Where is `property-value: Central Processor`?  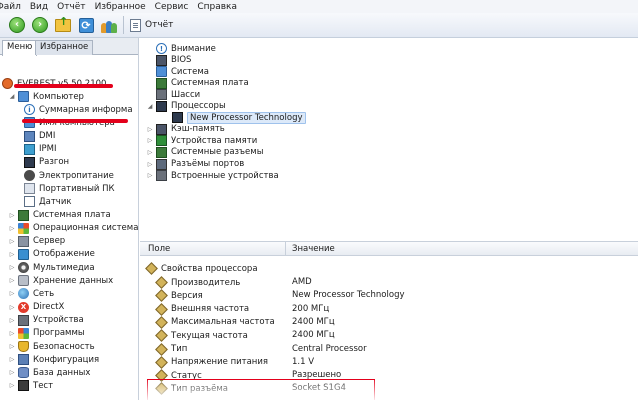 property-value: Central Processor is located at coordinates (329, 348).